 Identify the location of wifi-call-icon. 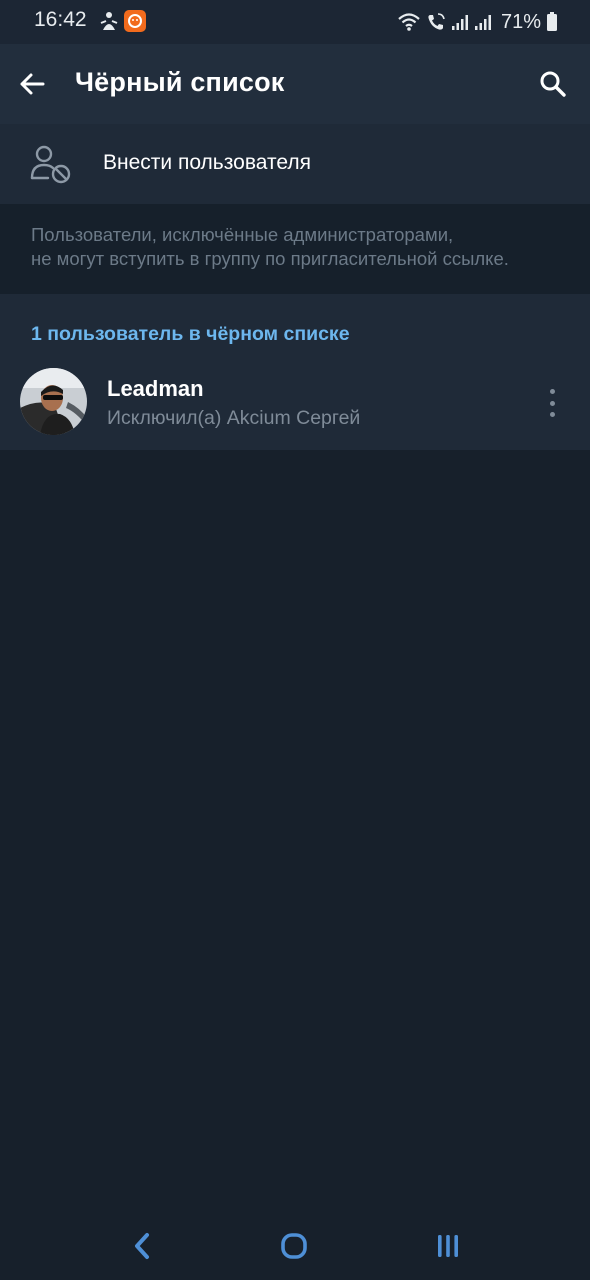
(436, 21).